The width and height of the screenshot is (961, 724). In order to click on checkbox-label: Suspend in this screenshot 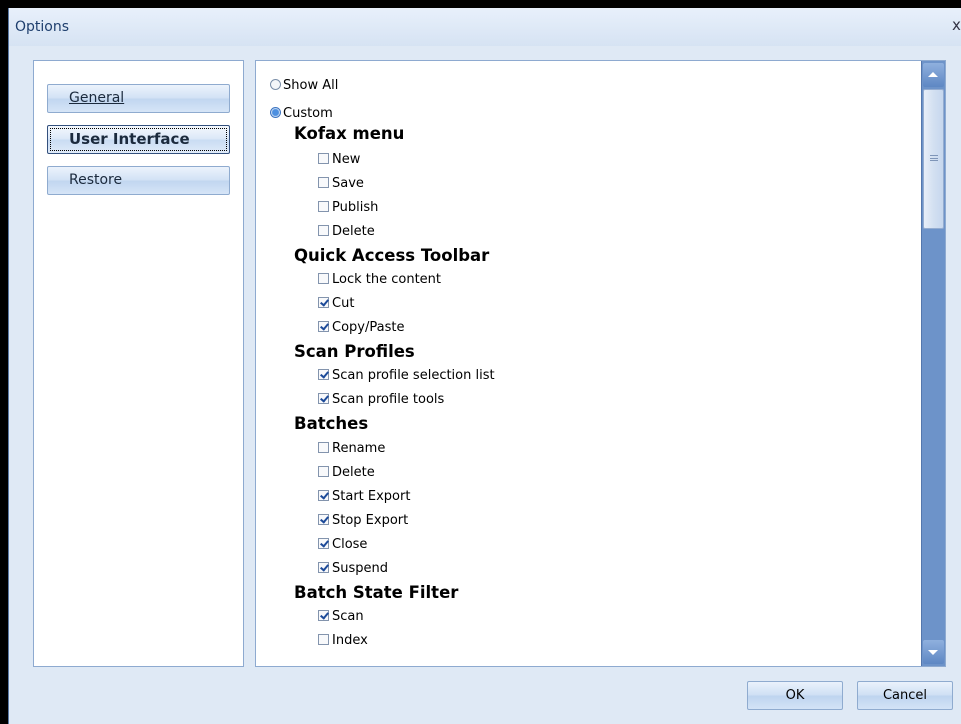, I will do `click(360, 568)`.